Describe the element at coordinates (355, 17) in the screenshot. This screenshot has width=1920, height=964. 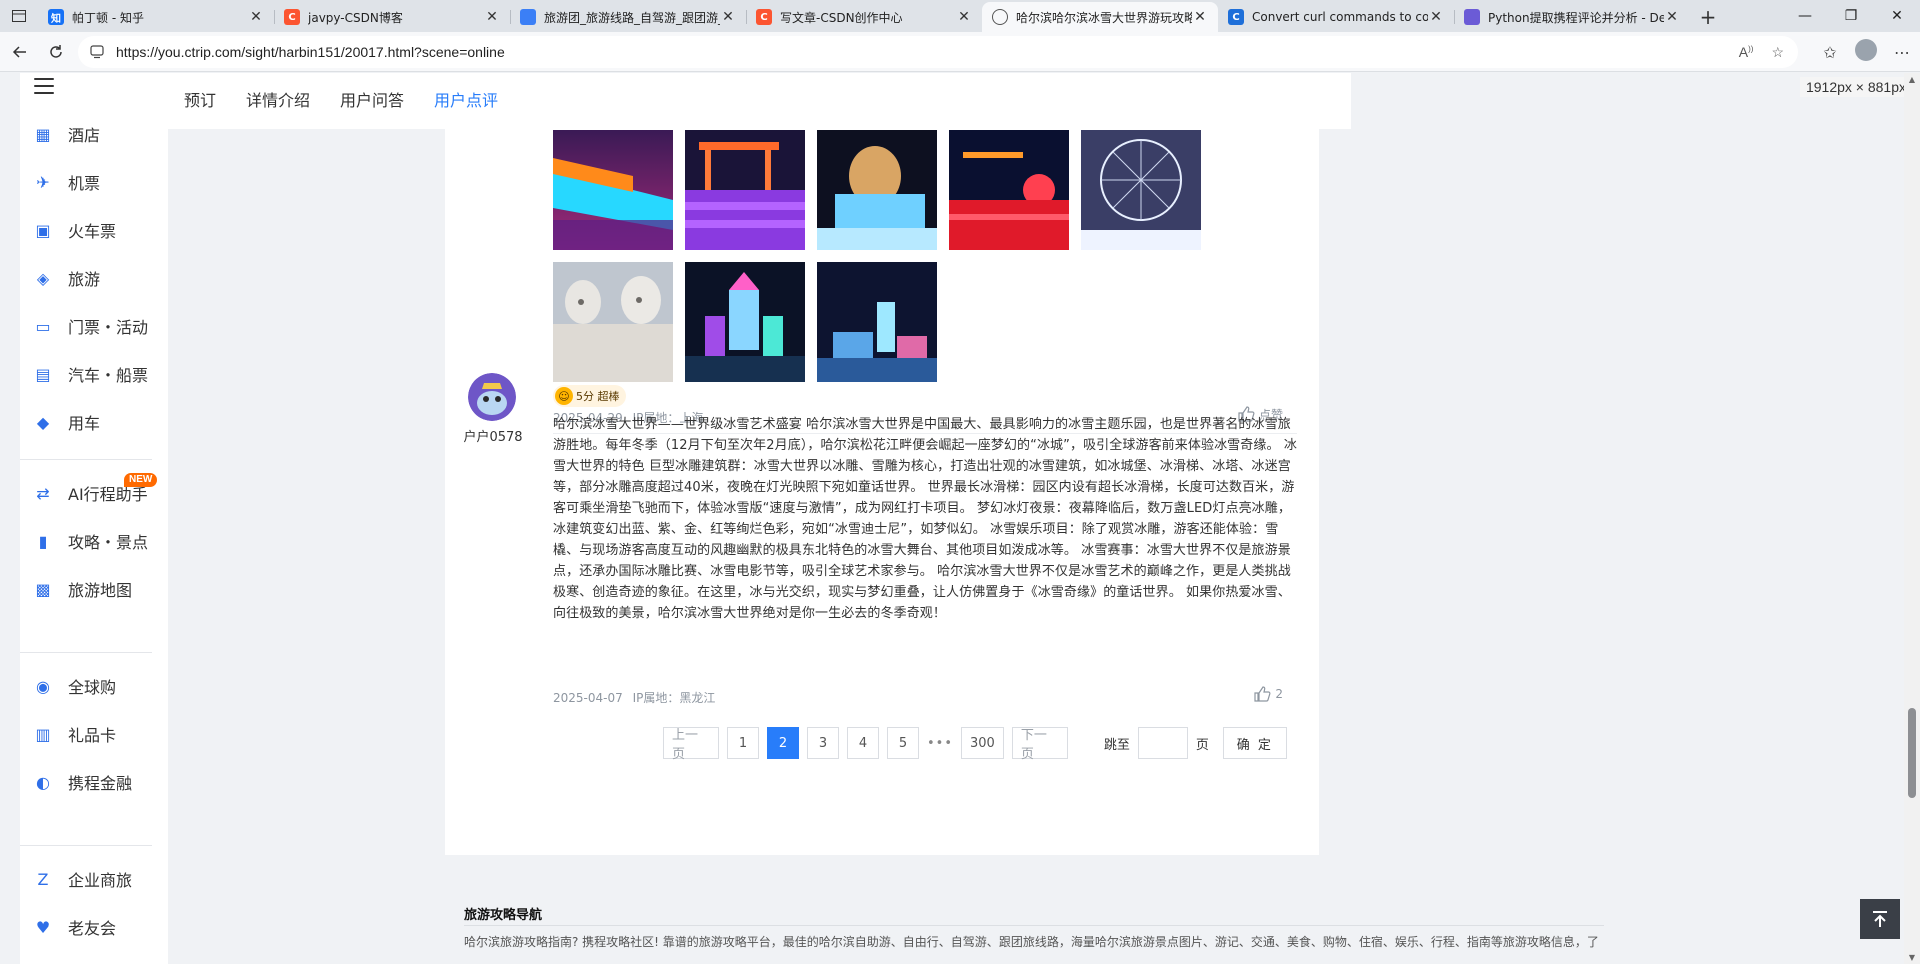
I see `tab-title: javpy-CSDN博客` at that location.